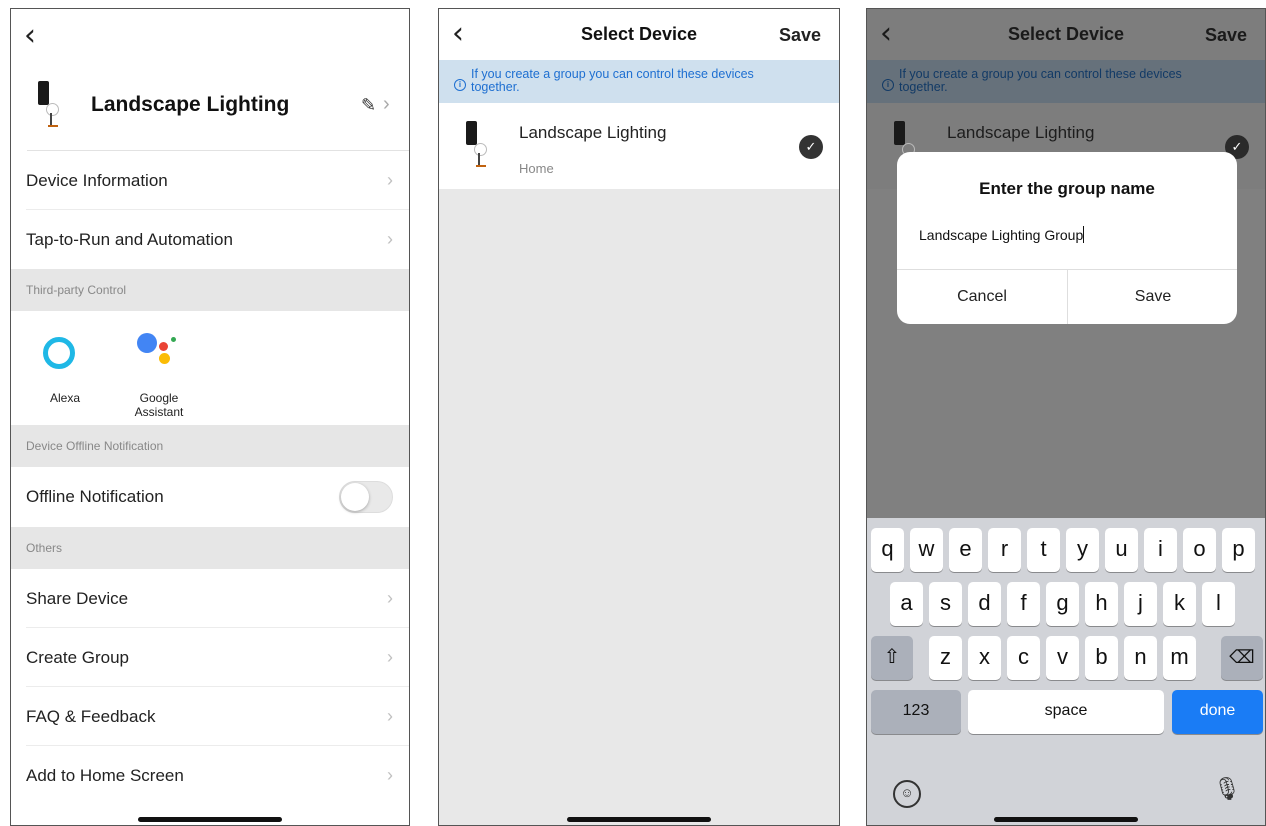  What do you see at coordinates (1218, 604) in the screenshot?
I see `key-l: l` at bounding box center [1218, 604].